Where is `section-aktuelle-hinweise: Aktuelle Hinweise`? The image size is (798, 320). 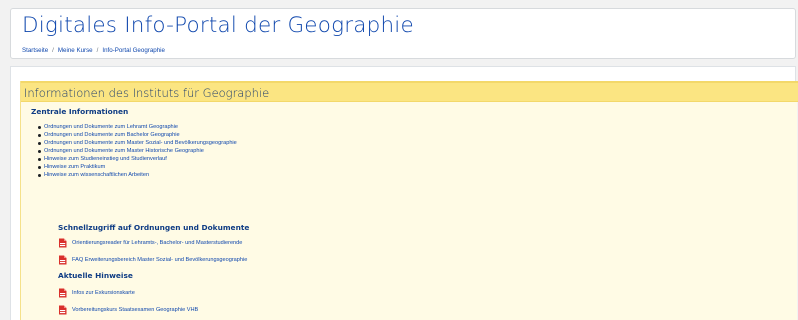 section-aktuelle-hinweise: Aktuelle Hinweise is located at coordinates (95, 275).